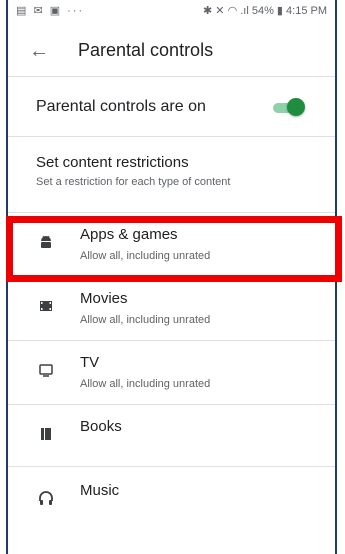 The width and height of the screenshot is (345, 554). I want to click on section-heading: Set content restrictions, so click(112, 162).